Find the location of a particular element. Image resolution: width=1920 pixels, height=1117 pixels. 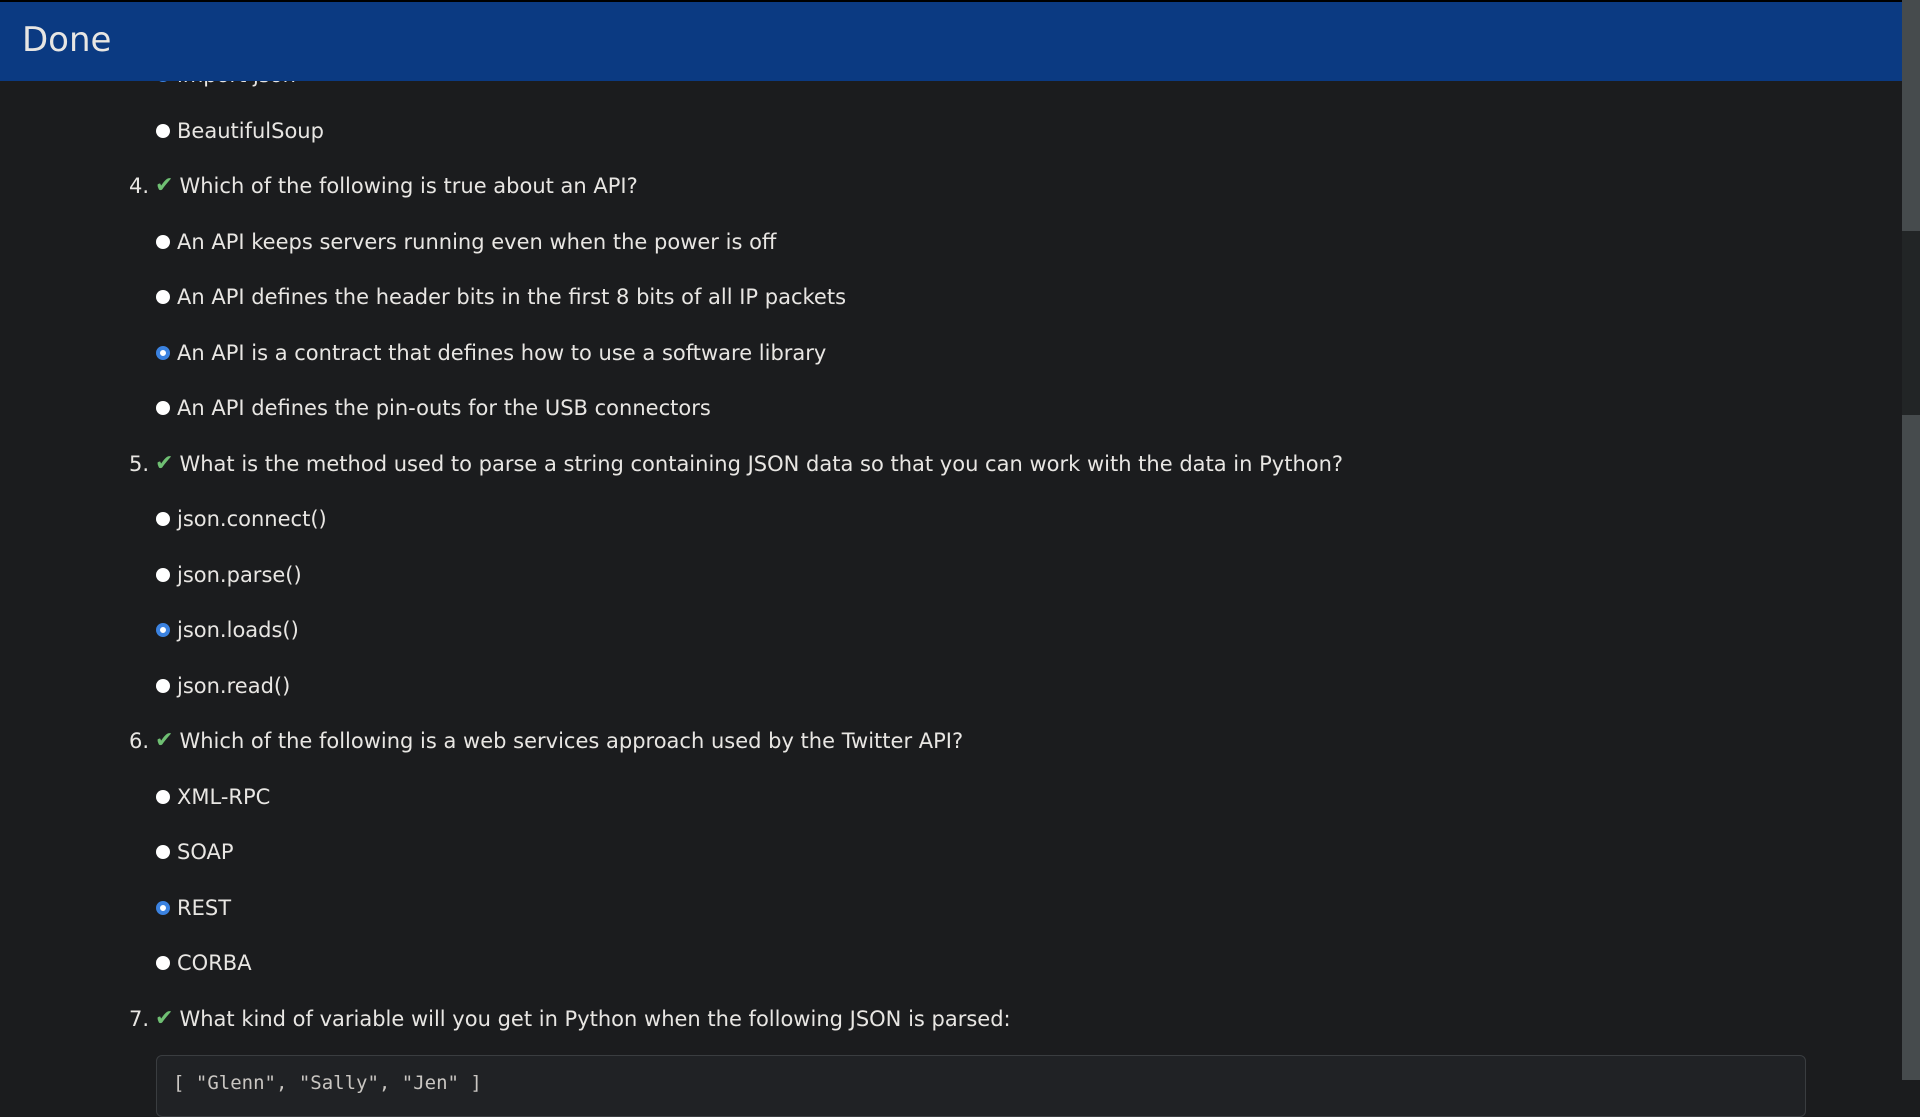

option-label: XML-RPC is located at coordinates (224, 796).